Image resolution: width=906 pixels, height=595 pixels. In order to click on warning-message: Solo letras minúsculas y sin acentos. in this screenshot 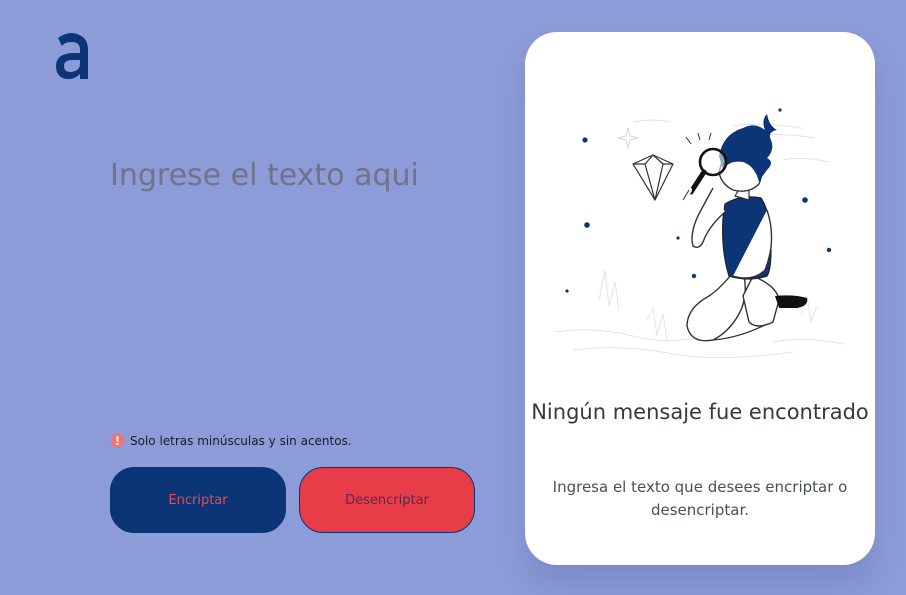, I will do `click(231, 440)`.